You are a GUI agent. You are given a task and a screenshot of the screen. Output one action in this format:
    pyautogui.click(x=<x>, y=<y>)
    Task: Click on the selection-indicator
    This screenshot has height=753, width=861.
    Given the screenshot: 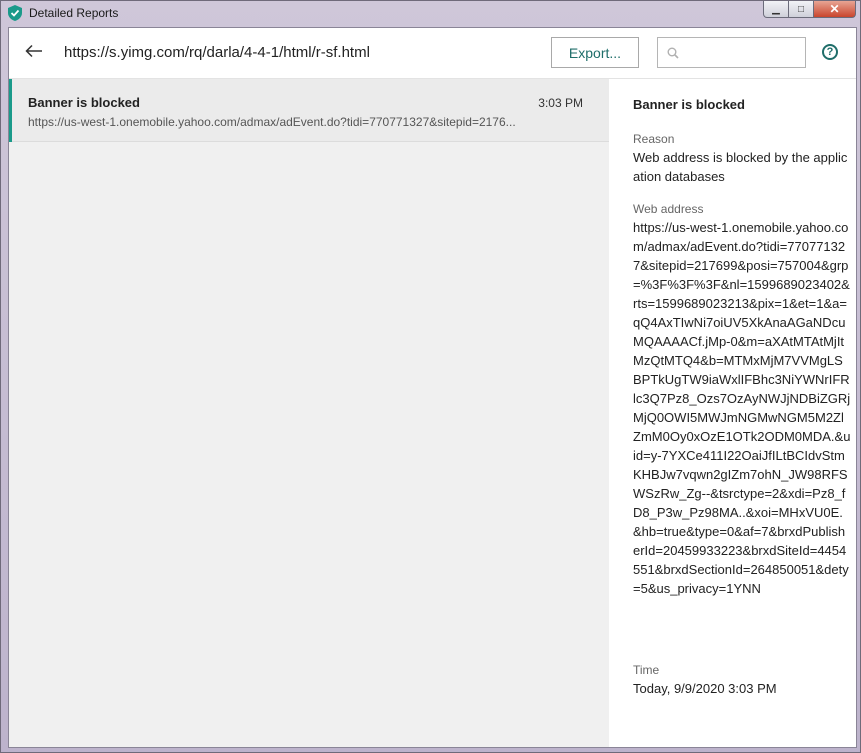 What is the action you would take?
    pyautogui.click(x=10, y=110)
    